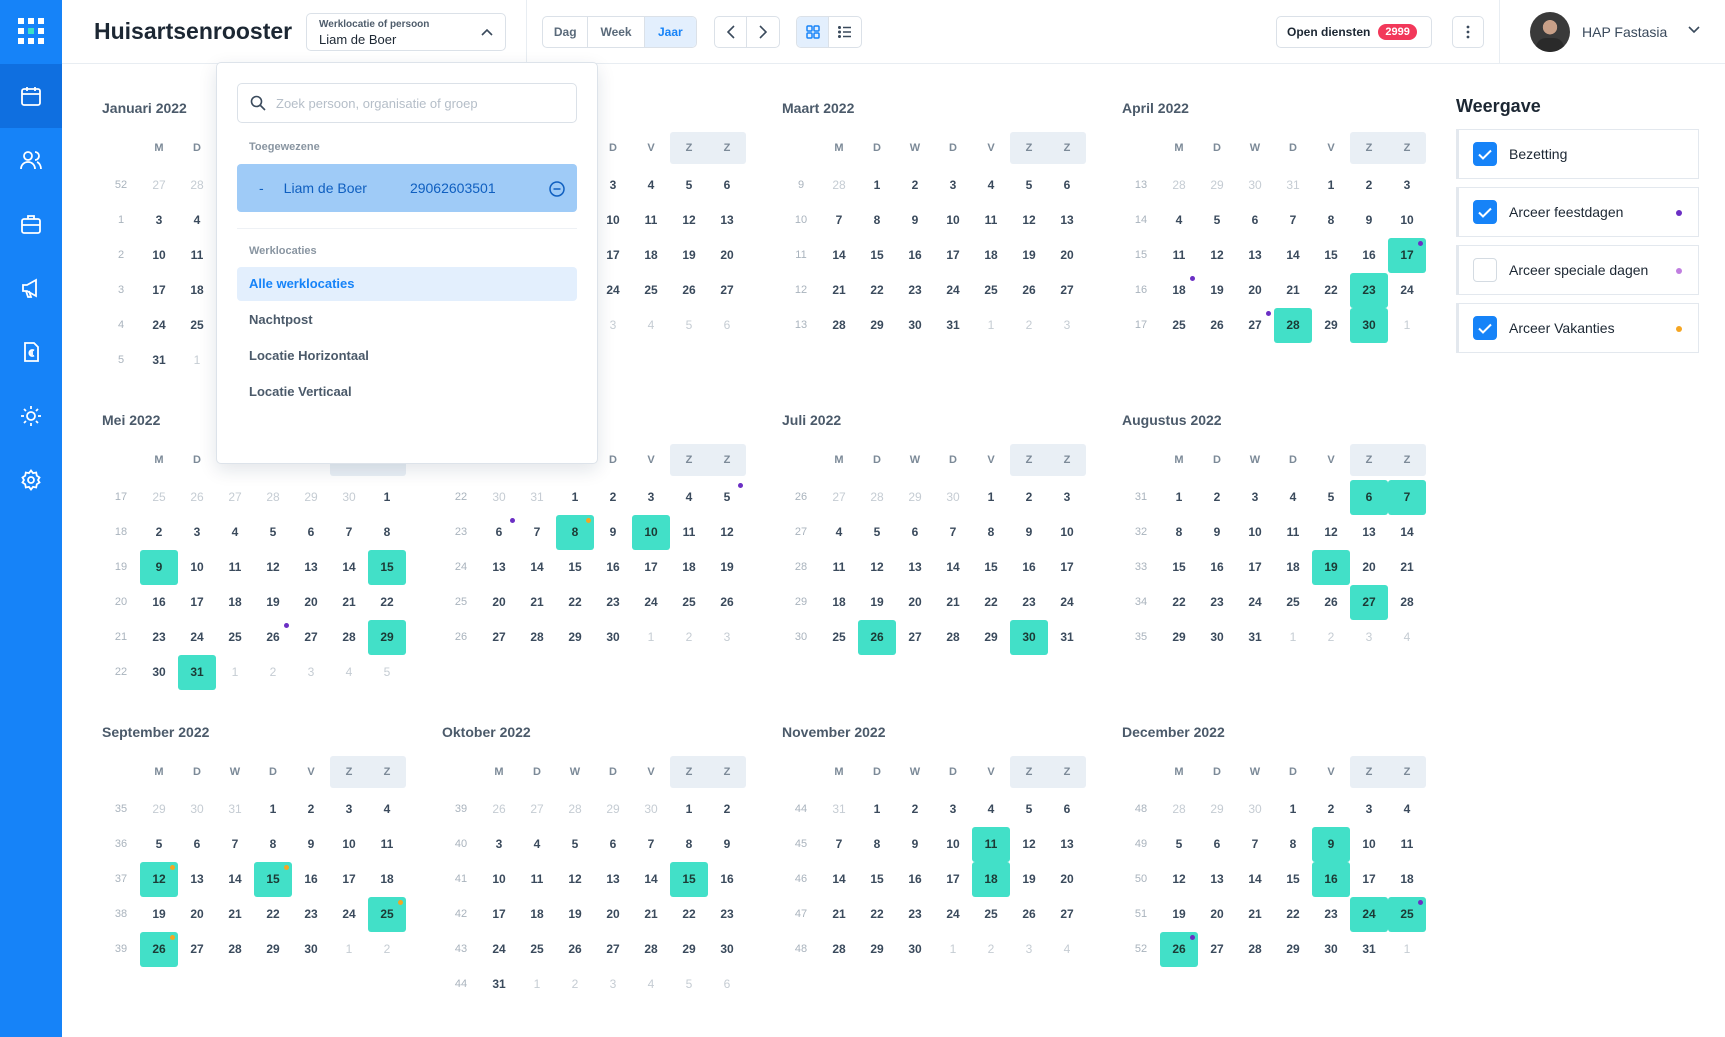 This screenshot has height=1037, width=1725. Describe the element at coordinates (1354, 32) in the screenshot. I see `open-shifts-button: Open diensten 2999` at that location.